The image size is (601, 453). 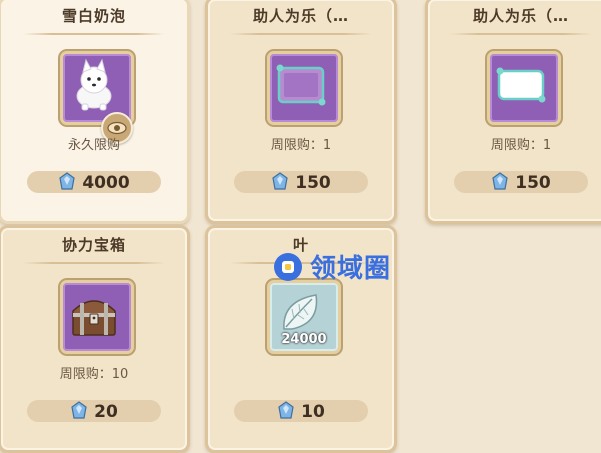 I want to click on price-button: 4000, so click(x=94, y=184).